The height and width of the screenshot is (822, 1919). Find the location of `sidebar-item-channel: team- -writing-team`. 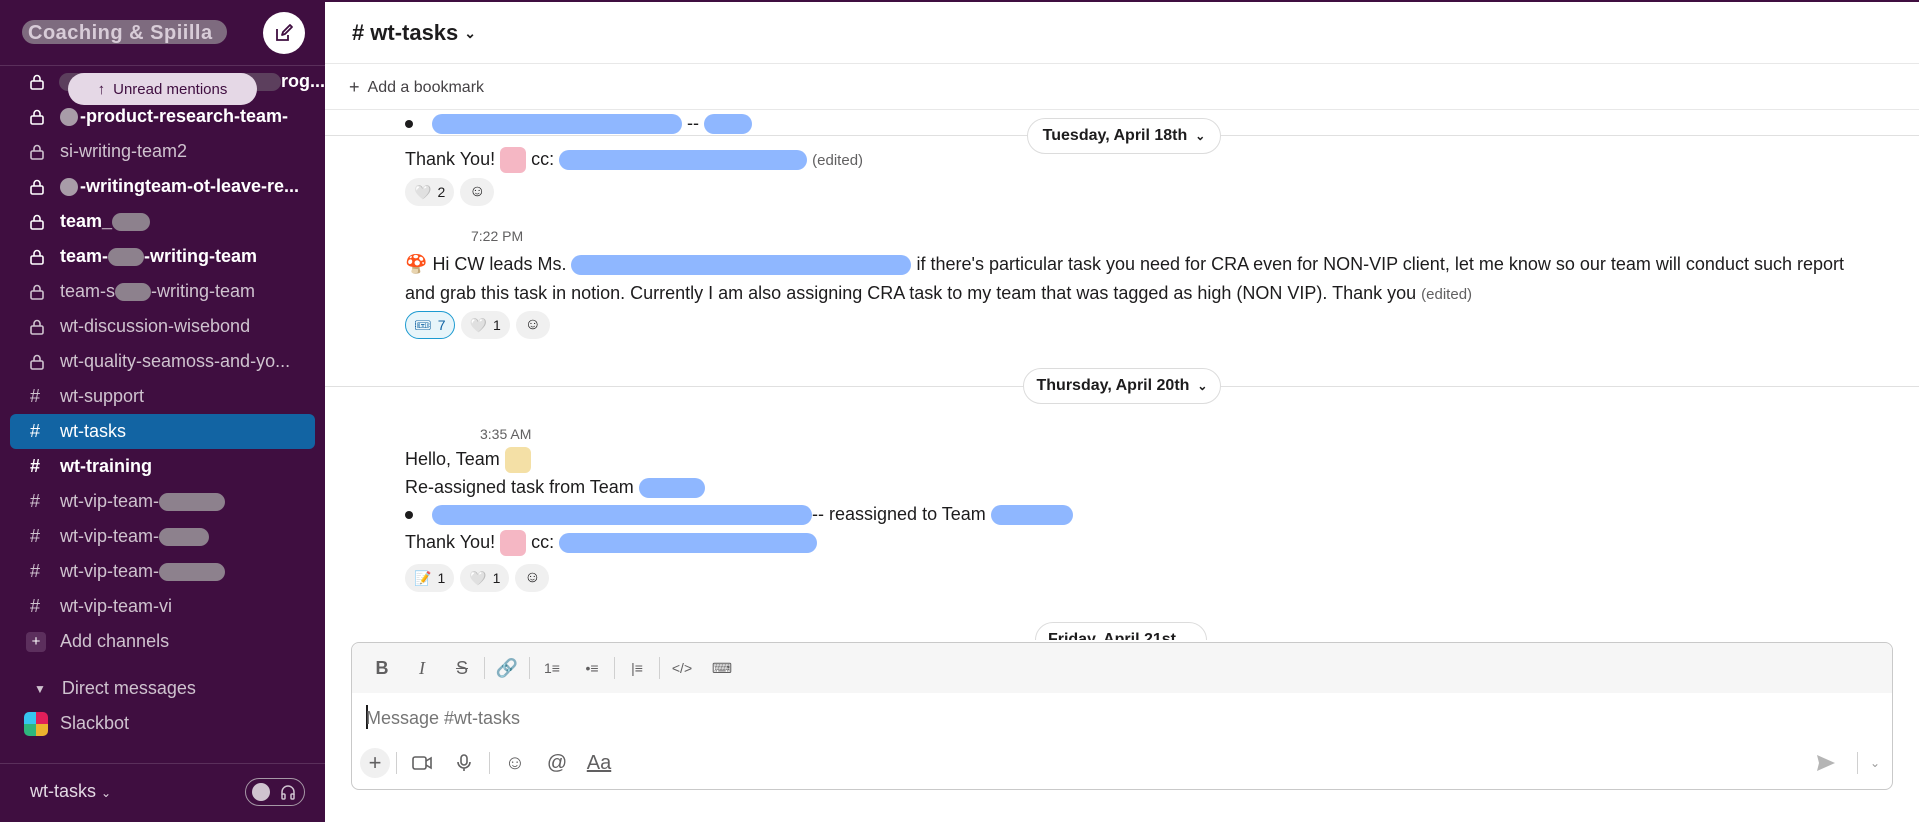

sidebar-item-channel: team- -writing-team is located at coordinates (162, 256).